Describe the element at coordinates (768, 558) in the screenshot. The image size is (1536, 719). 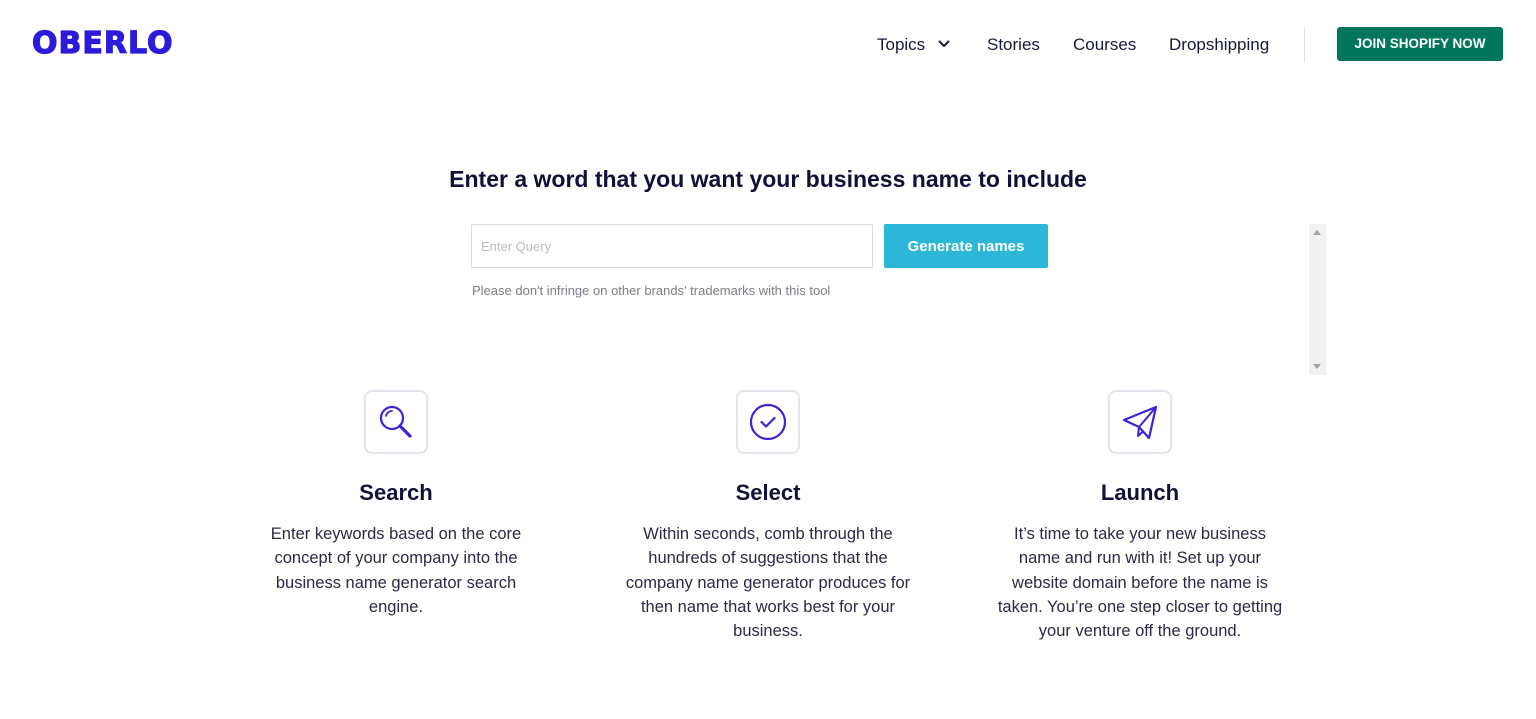
I see `desc-line: hundreds of suggestions that the` at that location.